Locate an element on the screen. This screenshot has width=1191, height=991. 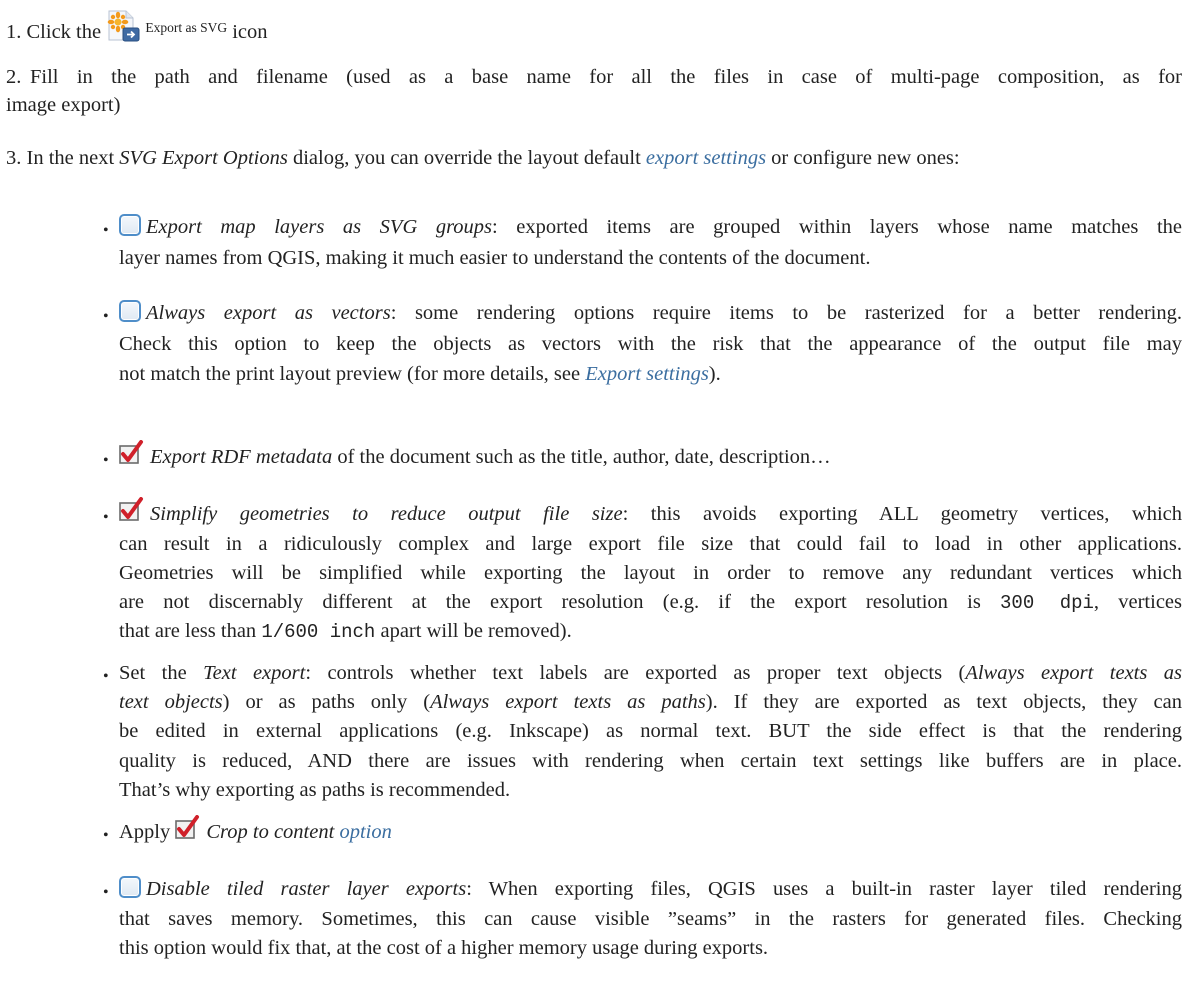
option-text-line-4-end: , vertices is located at coordinates (1137, 602).